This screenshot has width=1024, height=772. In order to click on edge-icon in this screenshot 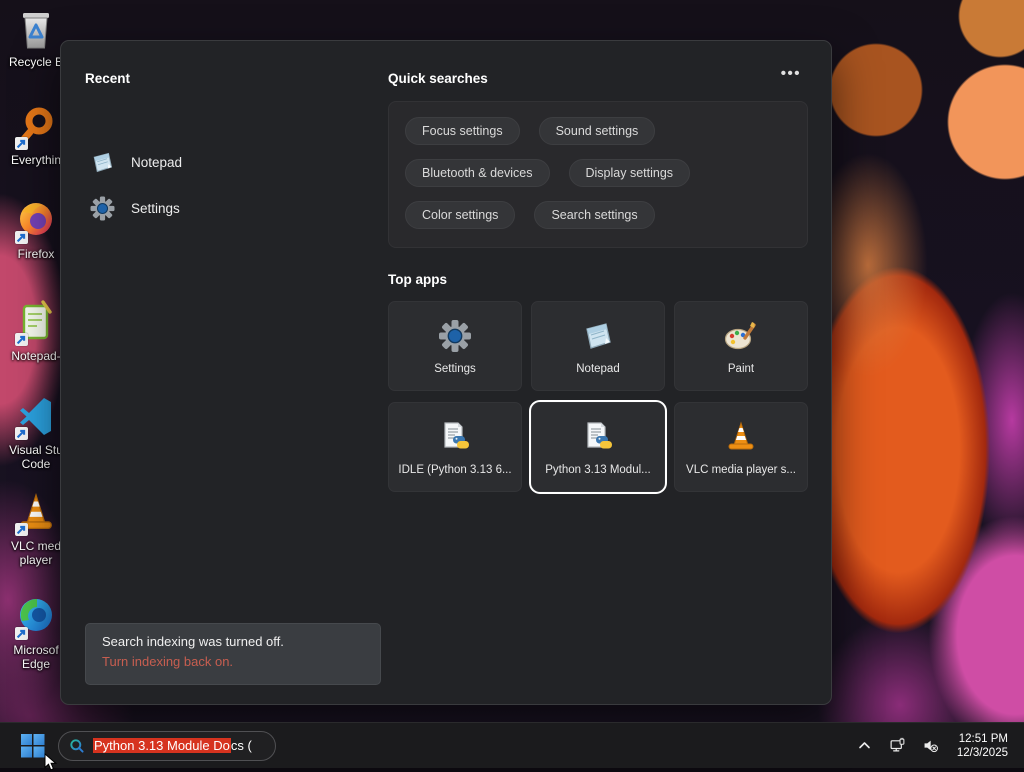, I will do `click(36, 617)`.